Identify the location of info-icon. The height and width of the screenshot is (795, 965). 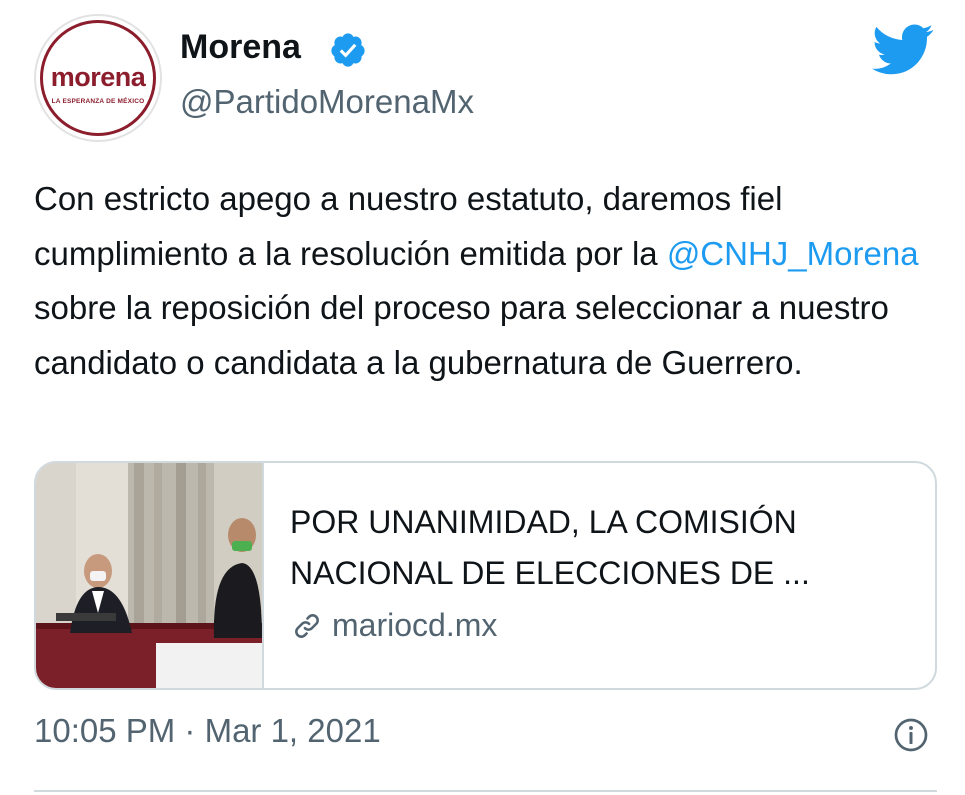
(911, 735).